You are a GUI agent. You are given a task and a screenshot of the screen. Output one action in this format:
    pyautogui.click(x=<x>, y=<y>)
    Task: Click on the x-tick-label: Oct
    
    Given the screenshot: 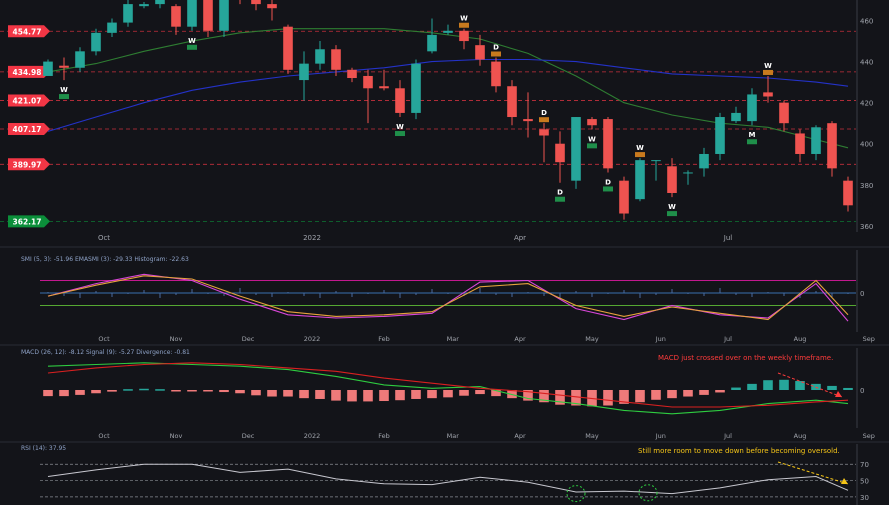 What is the action you would take?
    pyautogui.click(x=104, y=436)
    